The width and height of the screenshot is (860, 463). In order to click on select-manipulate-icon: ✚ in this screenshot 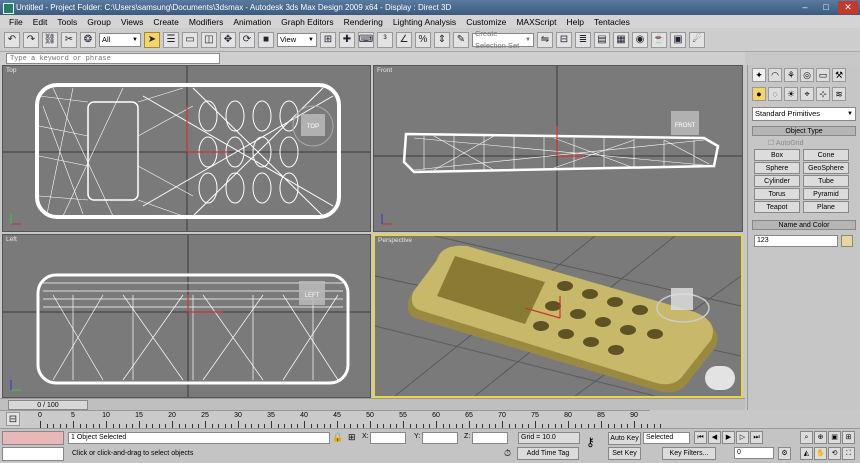, I will do `click(347, 39)`.